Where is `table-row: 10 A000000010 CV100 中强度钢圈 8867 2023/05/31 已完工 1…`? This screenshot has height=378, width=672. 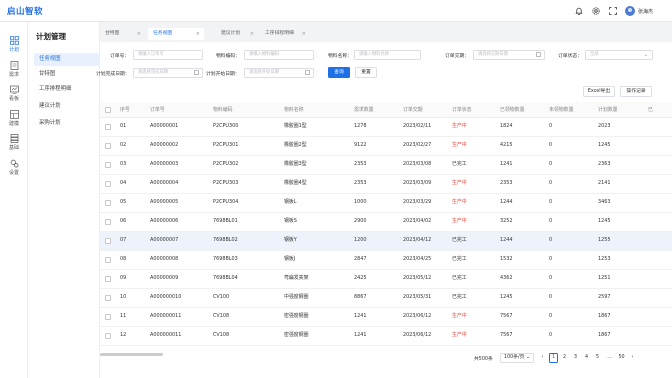
table-row: 10 A000000010 CV100 中强度钢圈 8867 2023/05/31 已完工 1… is located at coordinates (386, 298).